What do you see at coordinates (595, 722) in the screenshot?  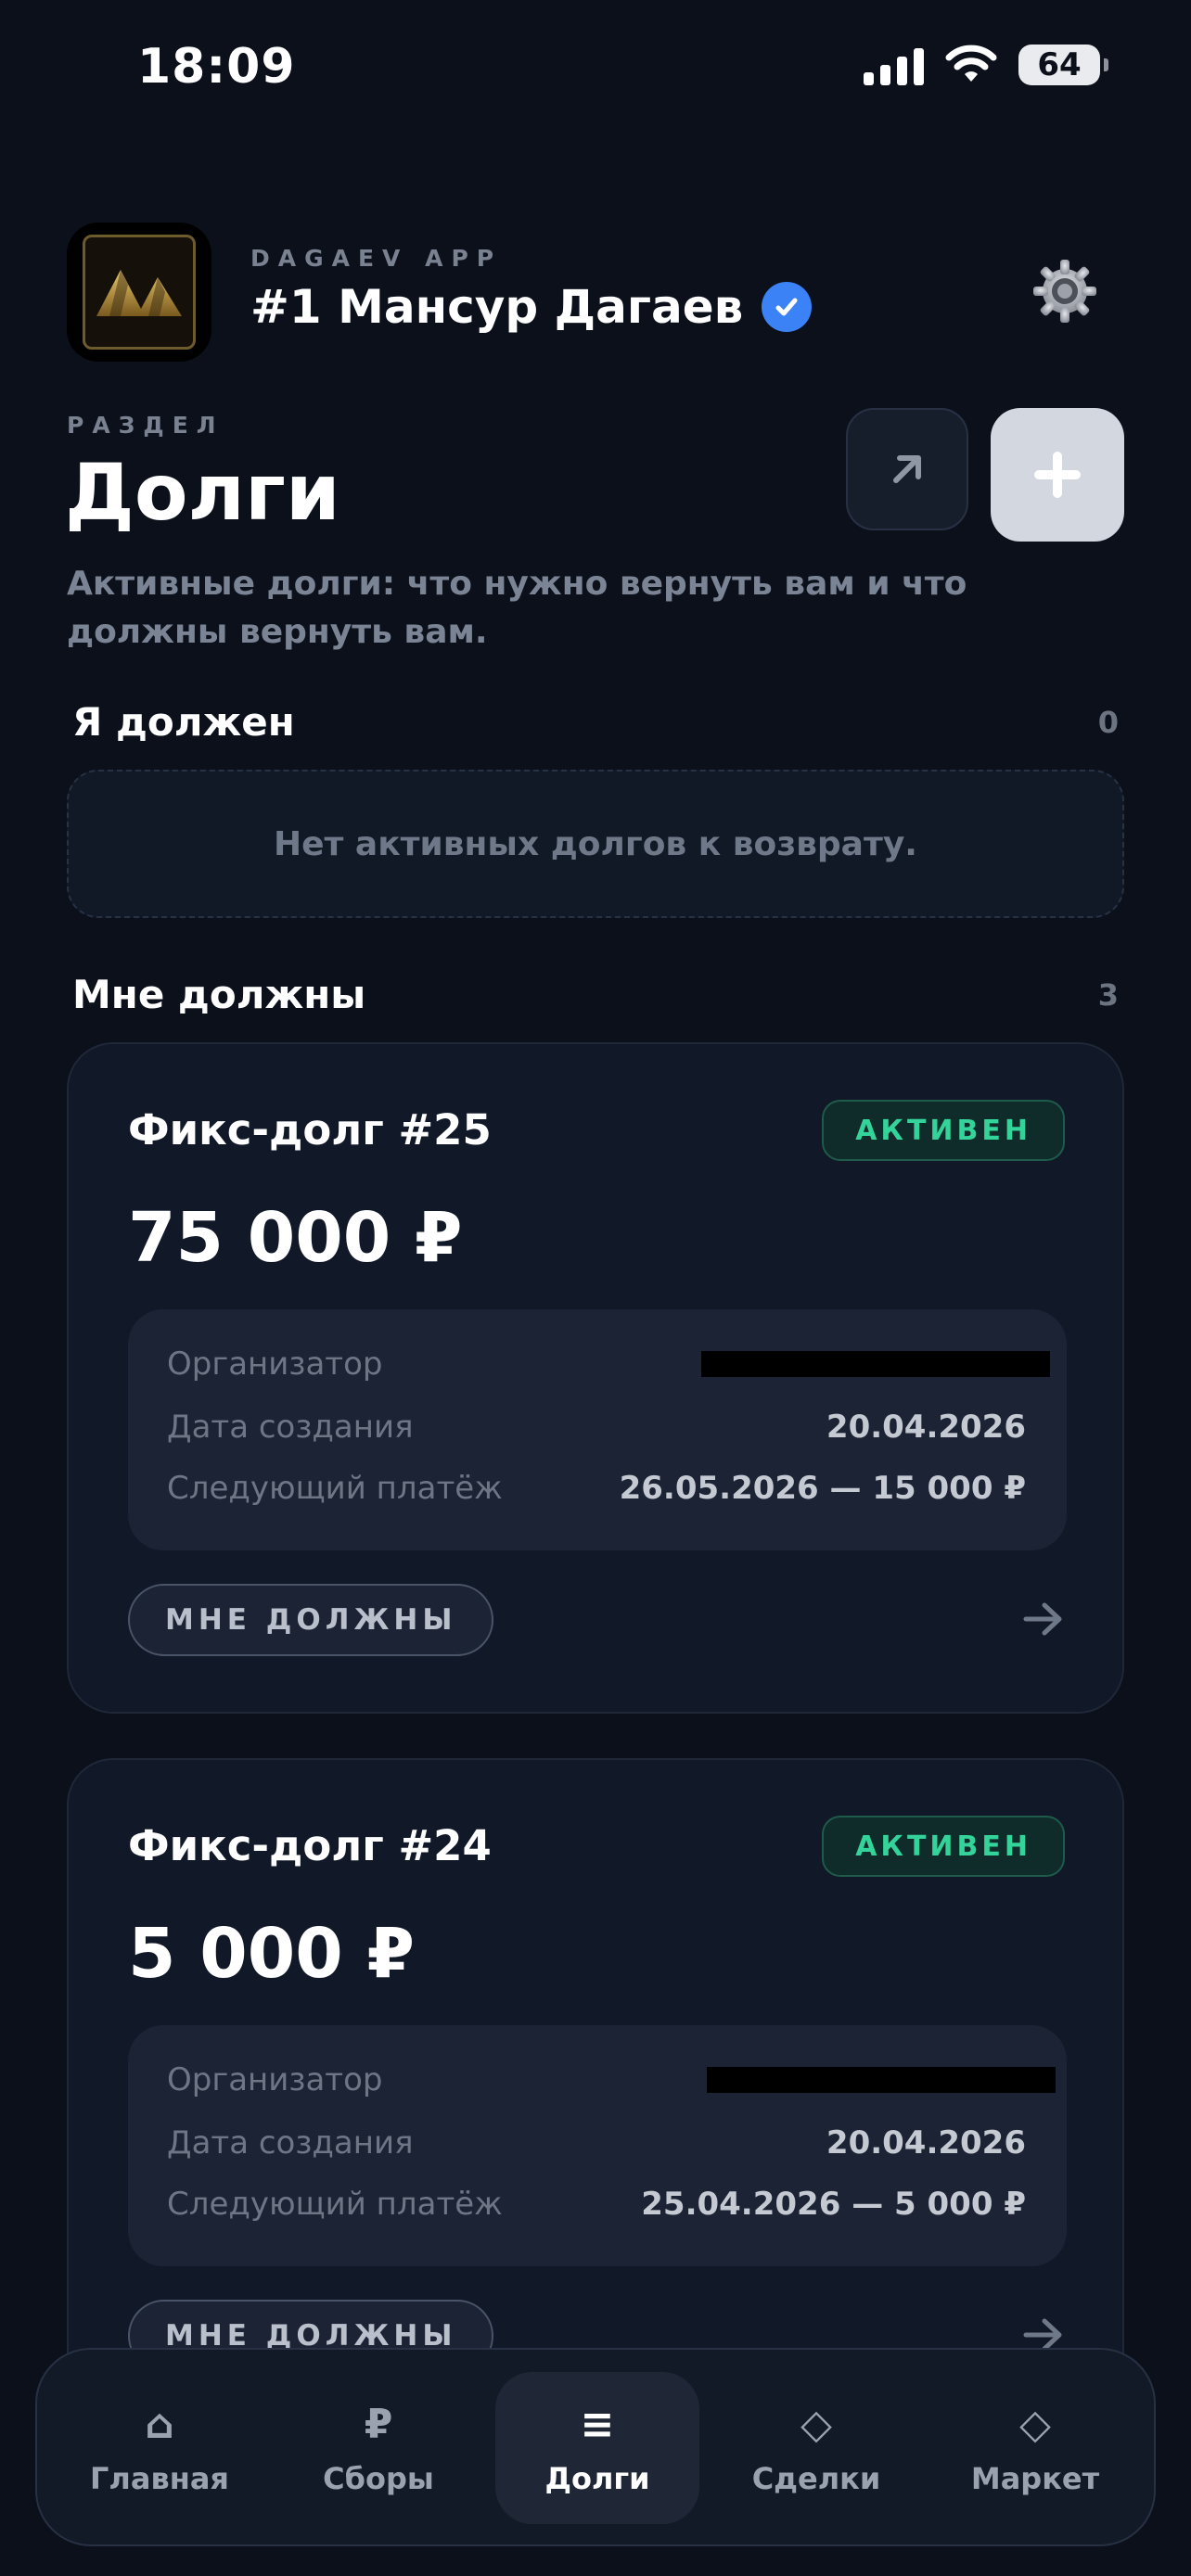 I see `i-owe-header: Я должен 0` at bounding box center [595, 722].